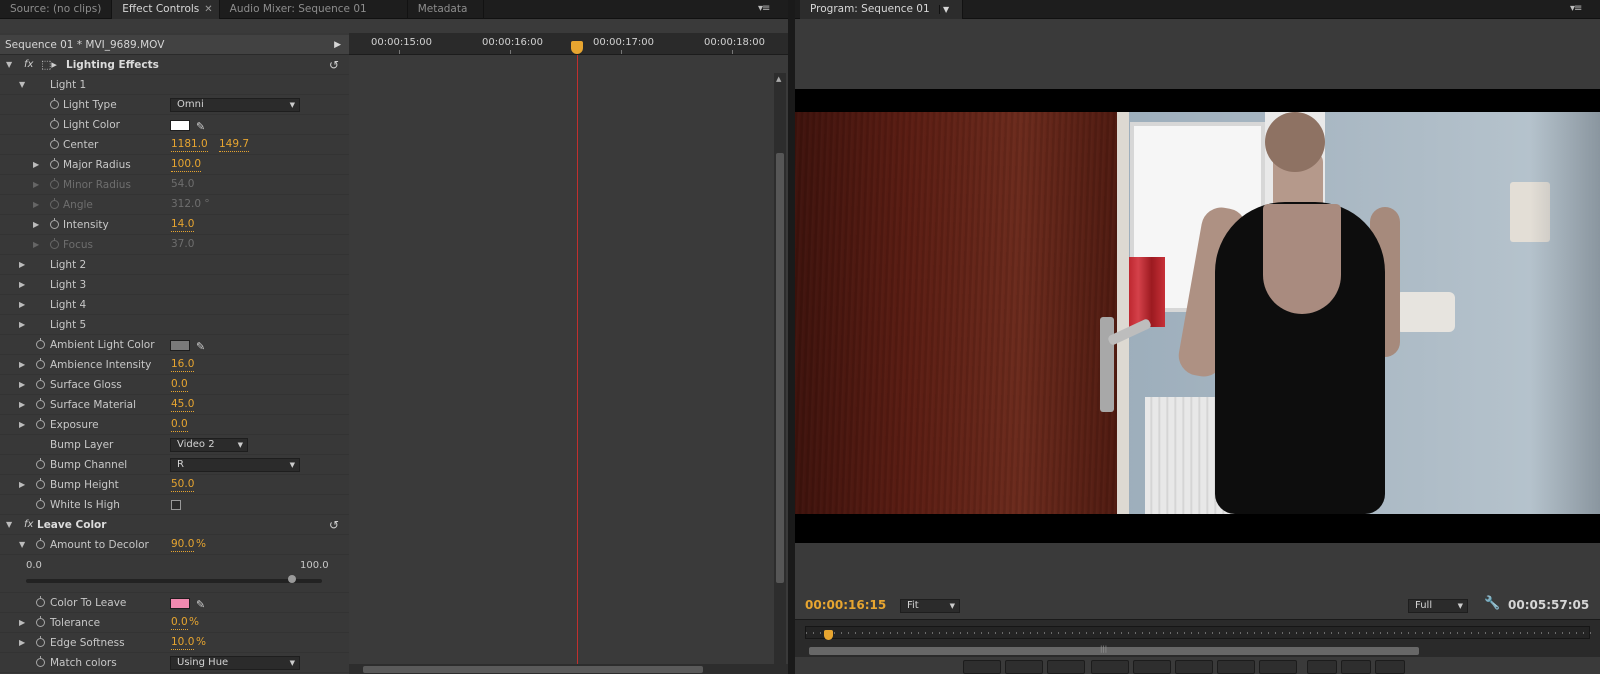 The width and height of the screenshot is (1600, 674). I want to click on surface-material-value: 45.0, so click(183, 405).